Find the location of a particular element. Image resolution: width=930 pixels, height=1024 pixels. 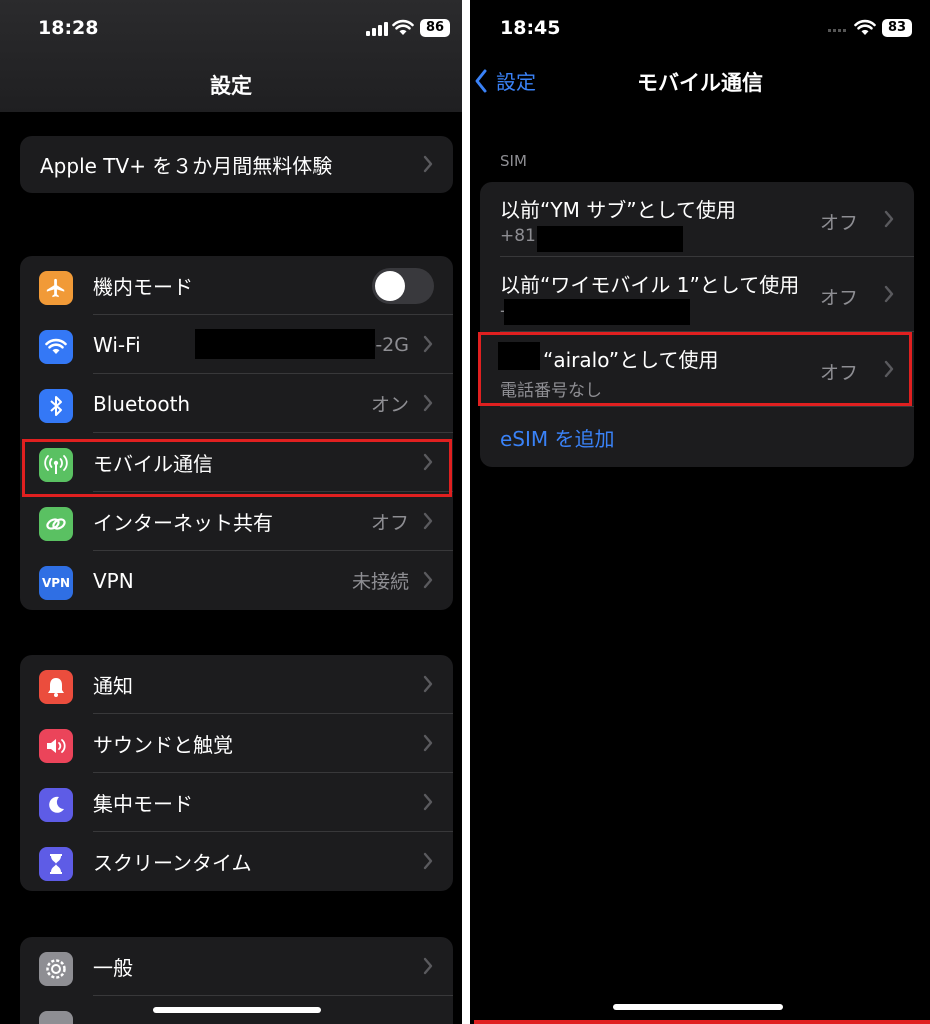

apple-tv-promo-row: Apple TV+ を３か月間無料体験 is located at coordinates (236, 164).